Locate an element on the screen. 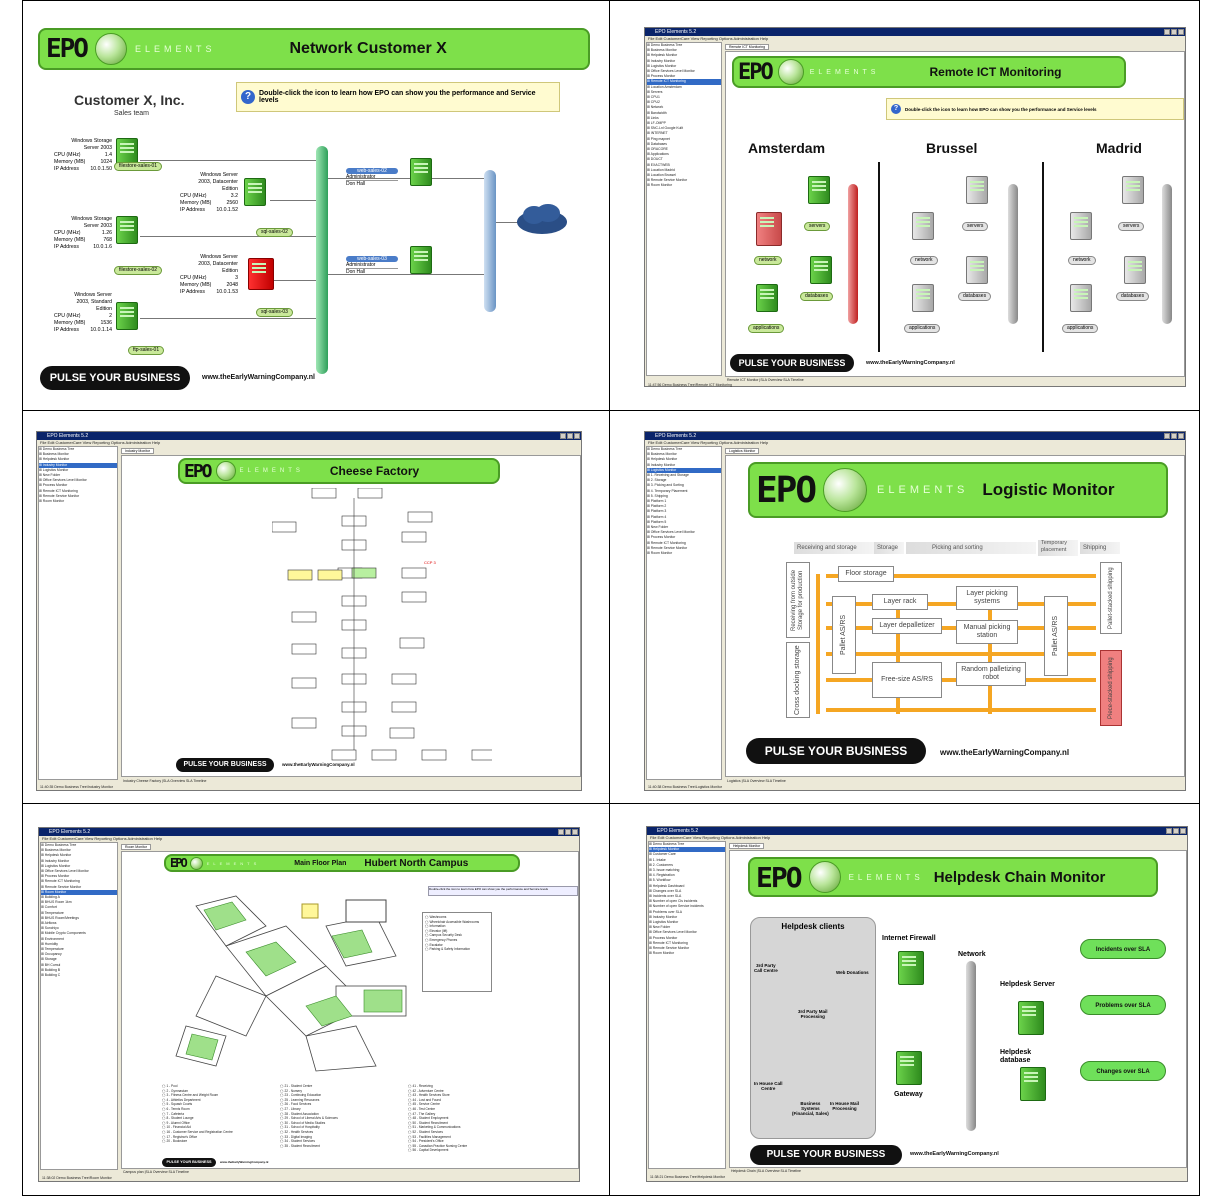 The width and height of the screenshot is (1218, 1196). server-tag: ftp-sales-01 is located at coordinates (146, 350).